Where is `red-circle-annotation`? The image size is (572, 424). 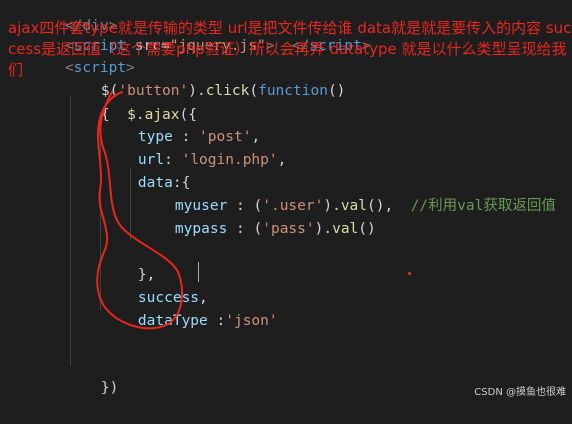 red-circle-annotation is located at coordinates (140, 210).